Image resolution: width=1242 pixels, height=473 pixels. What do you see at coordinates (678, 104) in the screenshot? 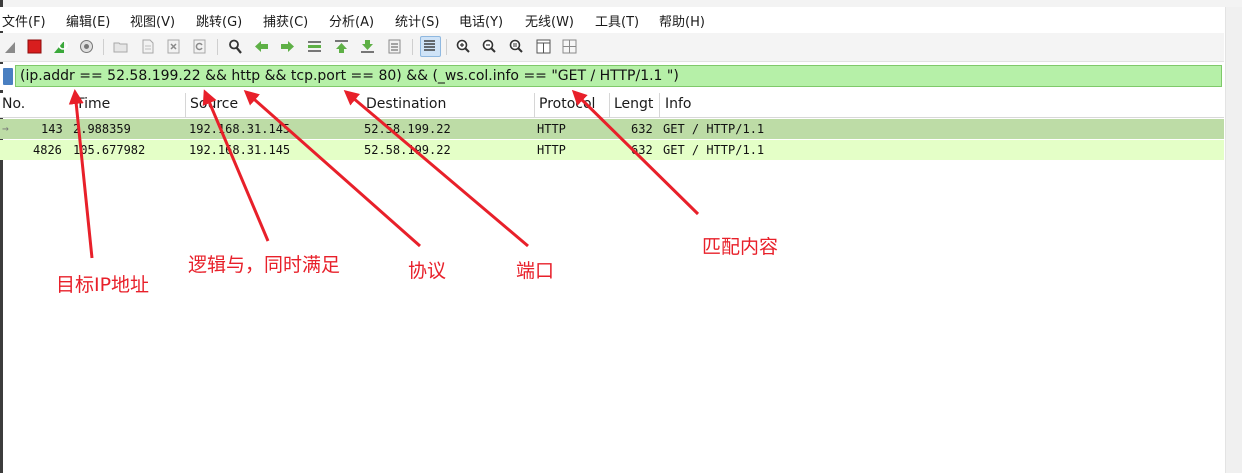
I see `column-header-info: Info` at bounding box center [678, 104].